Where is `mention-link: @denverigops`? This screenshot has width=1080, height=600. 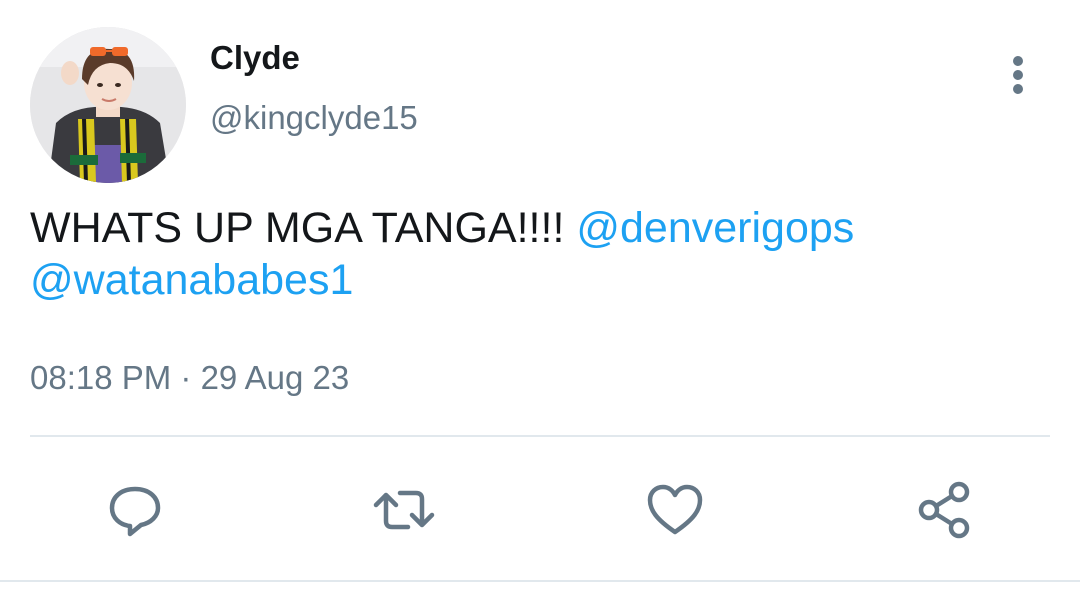
mention-link: @denverigops is located at coordinates (715, 228).